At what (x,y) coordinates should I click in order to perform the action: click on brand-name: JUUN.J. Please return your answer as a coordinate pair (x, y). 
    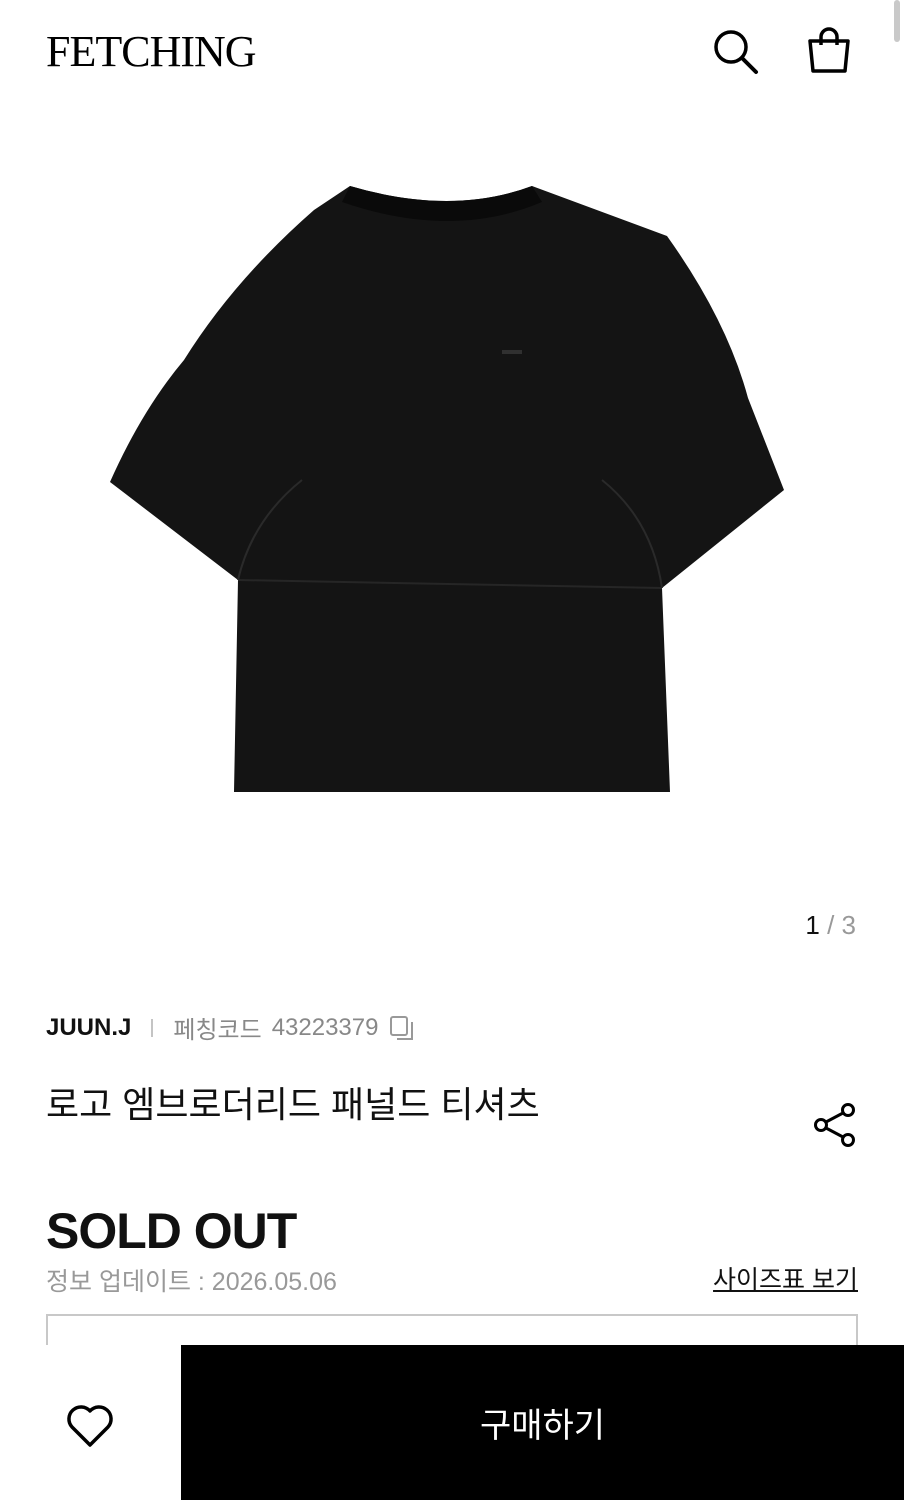
    Looking at the image, I should click on (88, 1028).